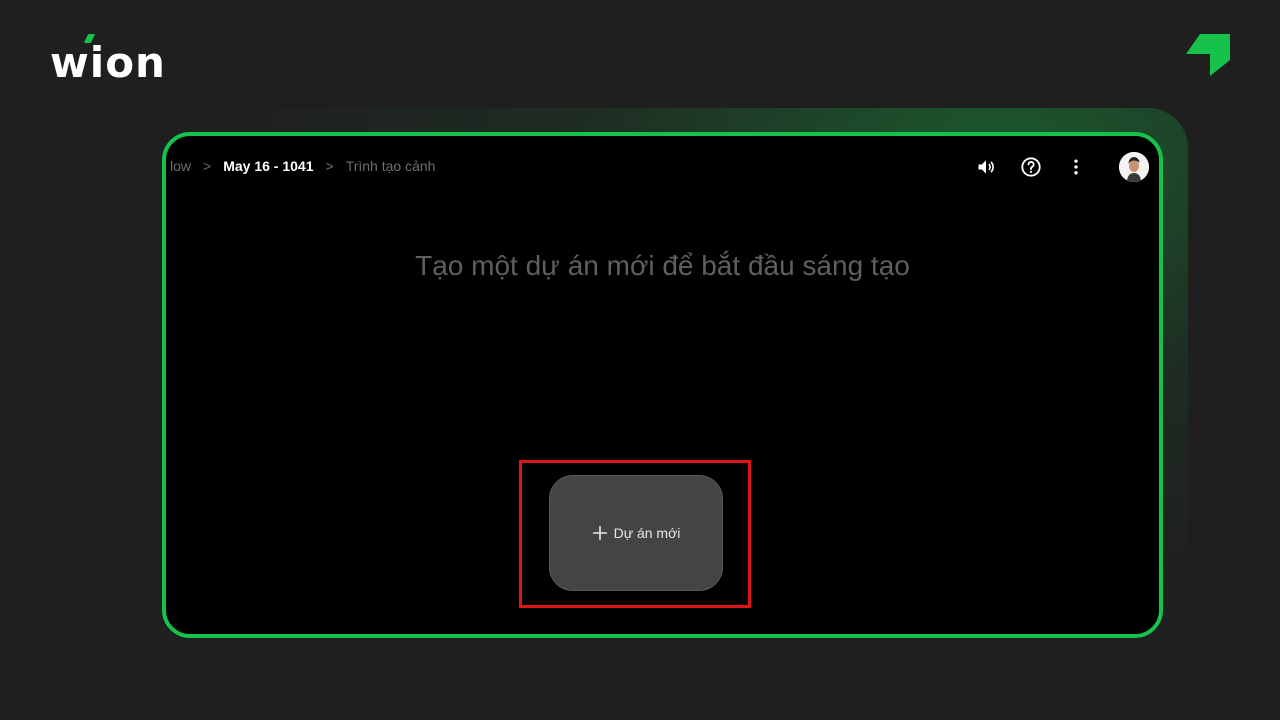  I want to click on empty-state-headline: Tạo một dự án mới để bắt đầu sáng tạo, so click(662, 265).